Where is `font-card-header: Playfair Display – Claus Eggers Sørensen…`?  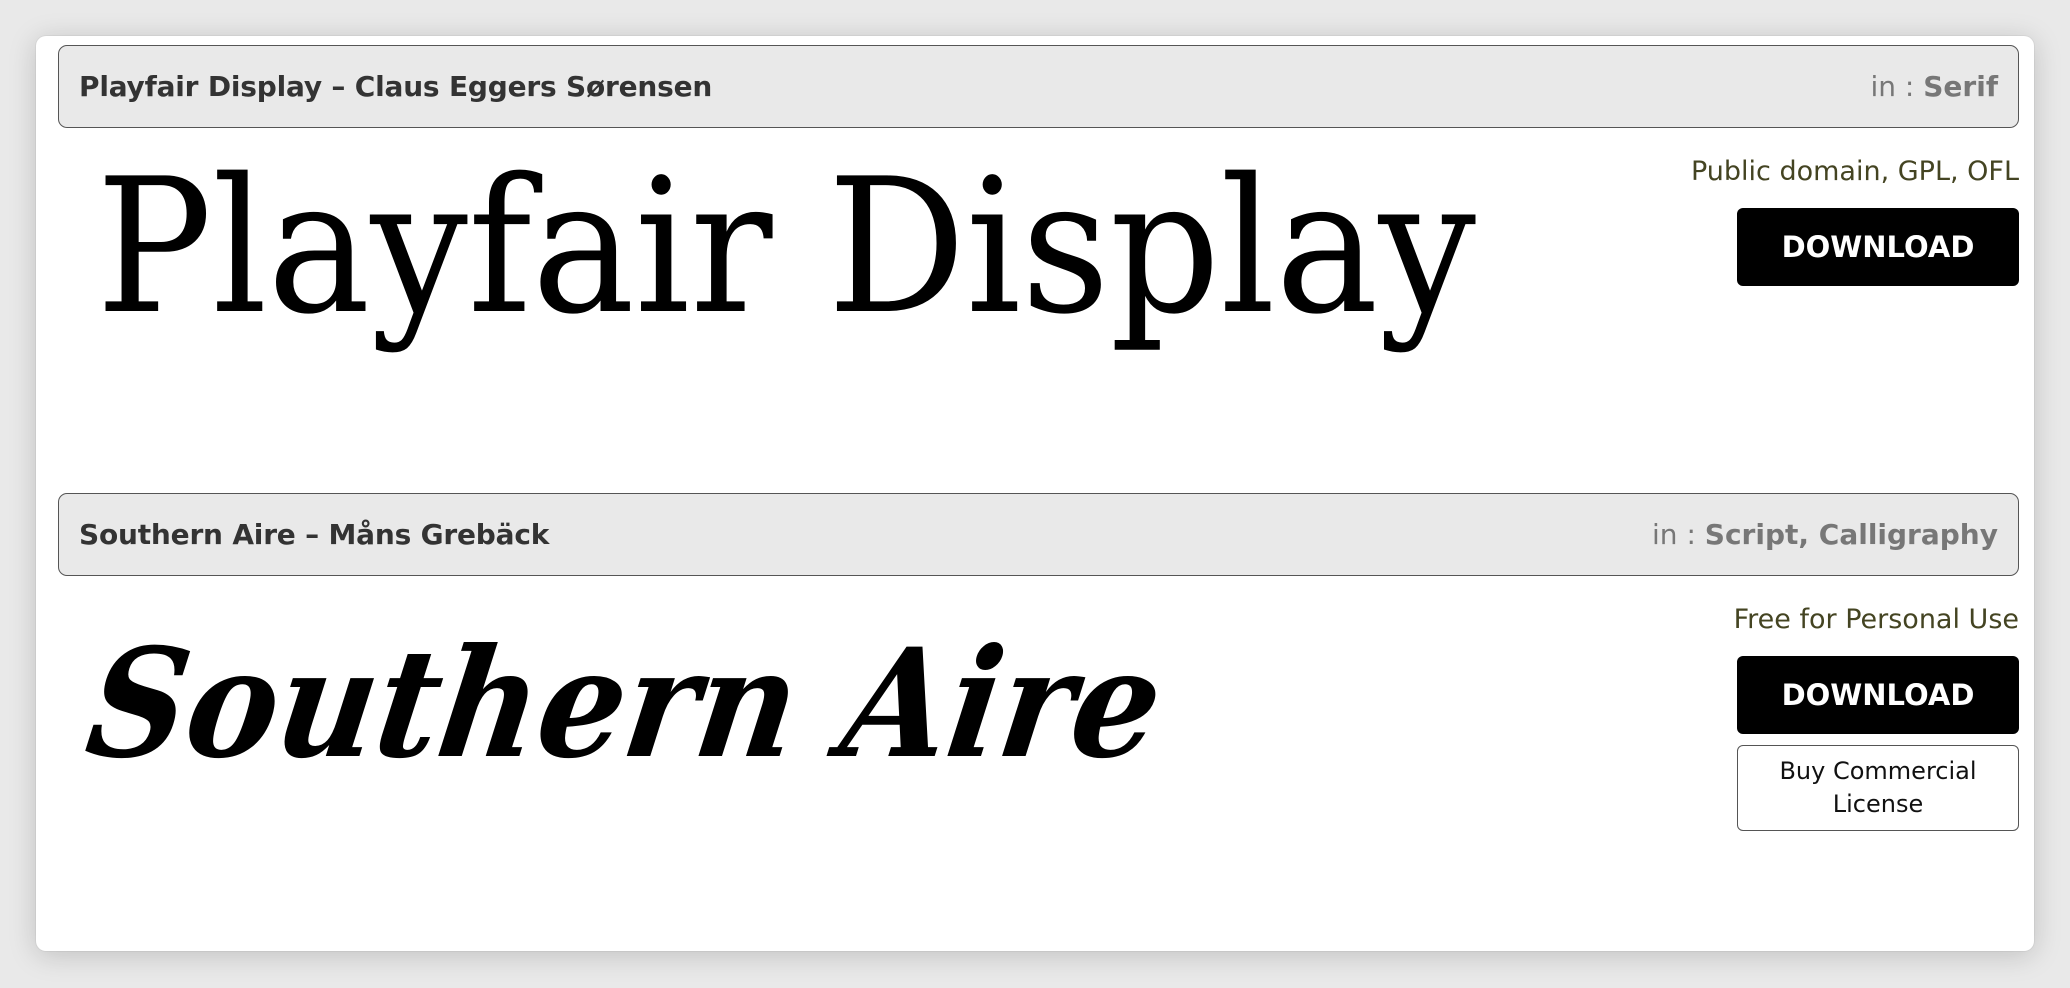
font-card-header: Playfair Display – Claus Eggers Sørensen… is located at coordinates (1038, 86).